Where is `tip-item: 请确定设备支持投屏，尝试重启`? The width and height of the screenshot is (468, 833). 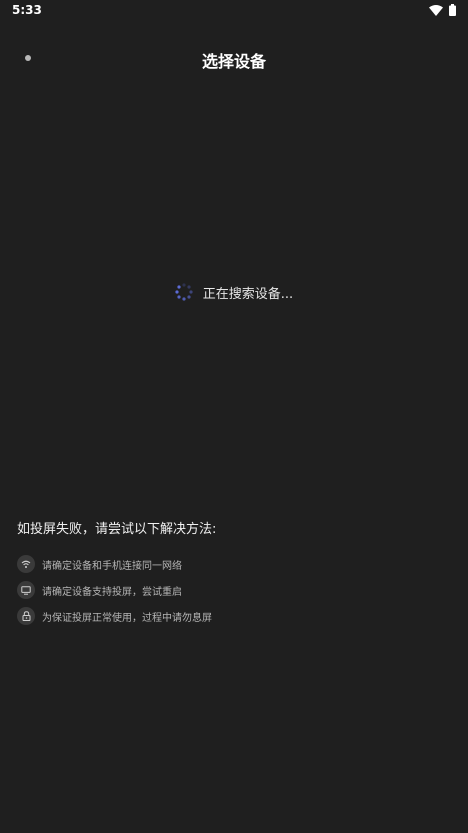
tip-item: 请确定设备支持投屏，尝试重启 is located at coordinates (232, 590).